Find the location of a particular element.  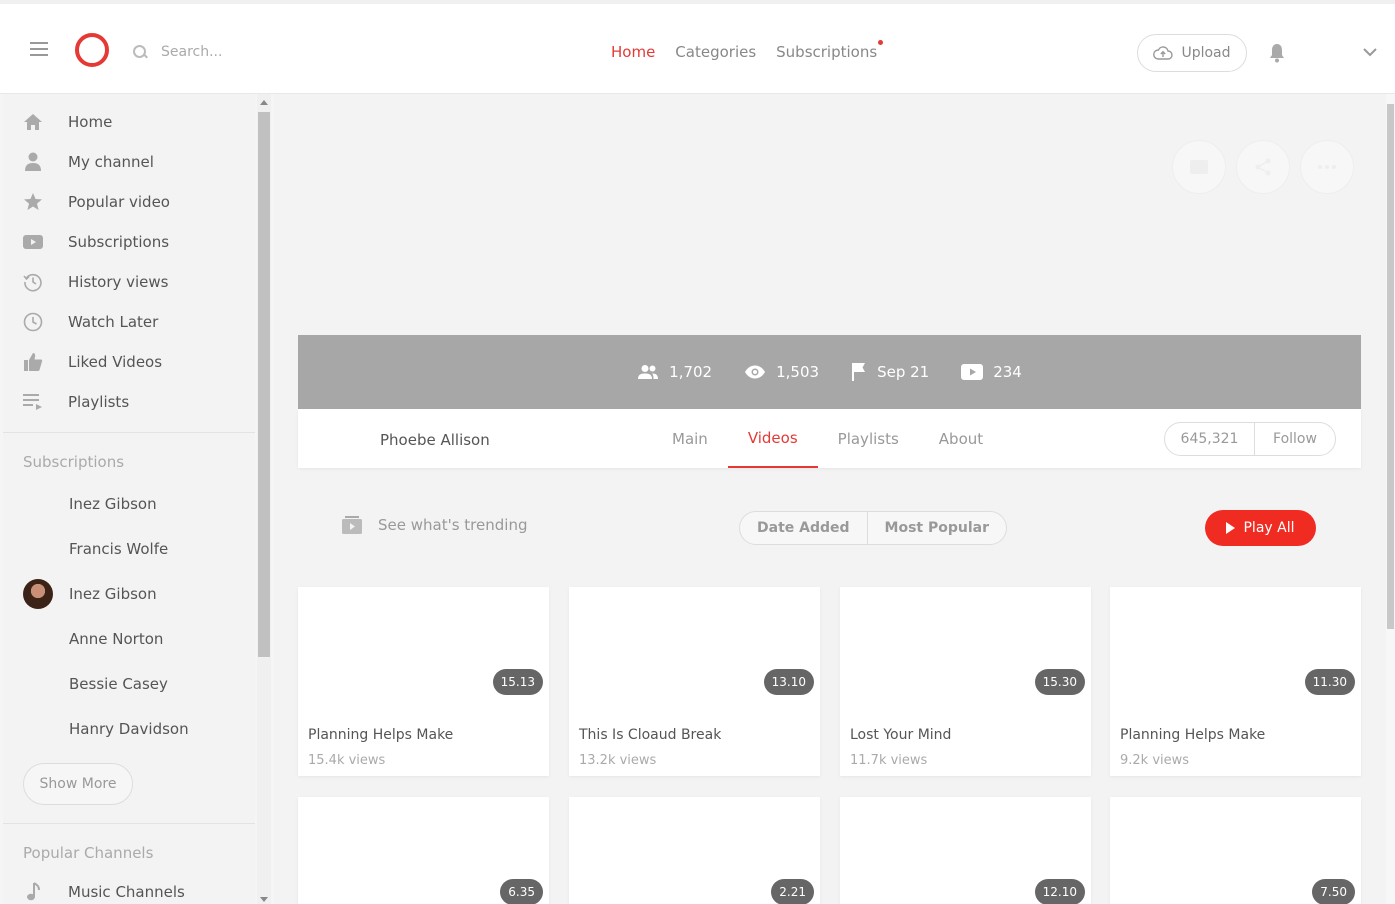

tab-main: Main is located at coordinates (690, 438).